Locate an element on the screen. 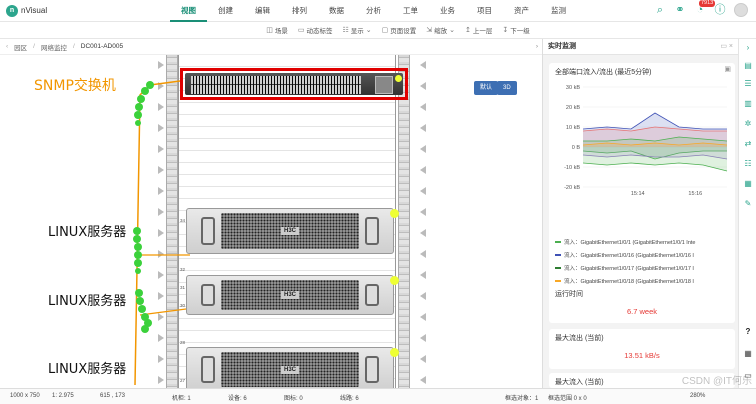  linux-server-2: H3C is located at coordinates (292, 295).